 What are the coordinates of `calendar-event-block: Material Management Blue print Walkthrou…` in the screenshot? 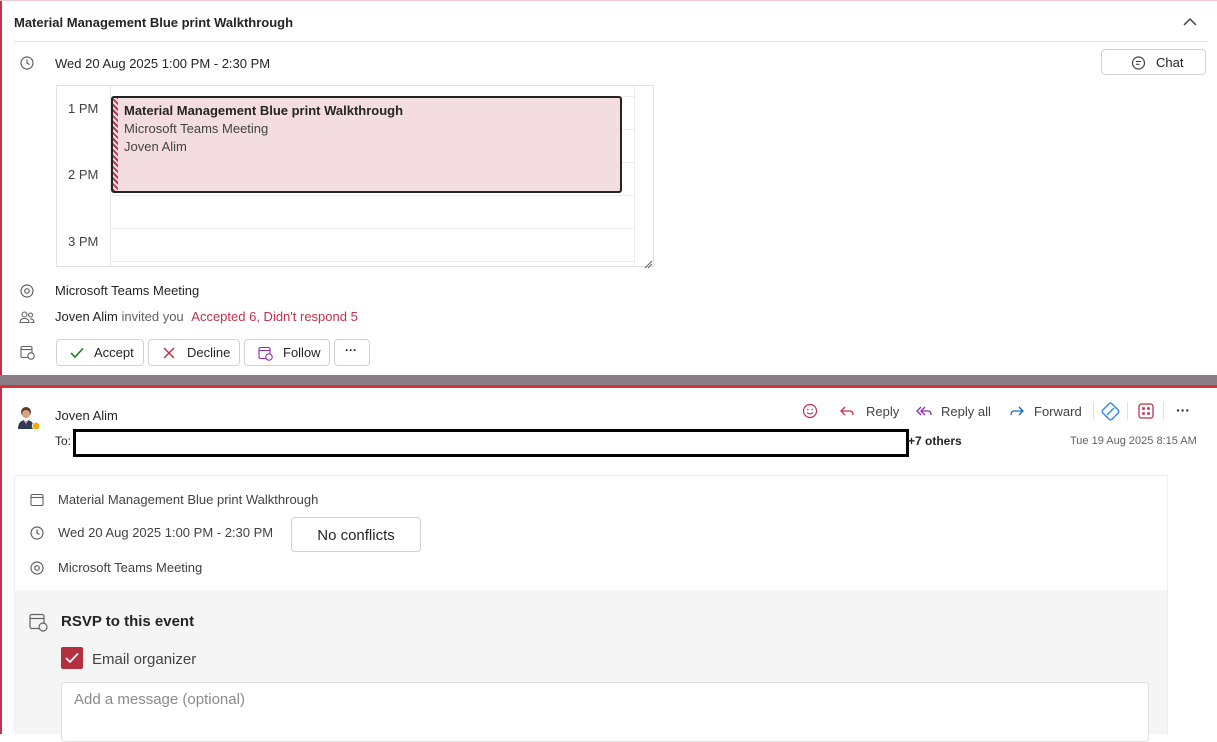 It's located at (366, 144).